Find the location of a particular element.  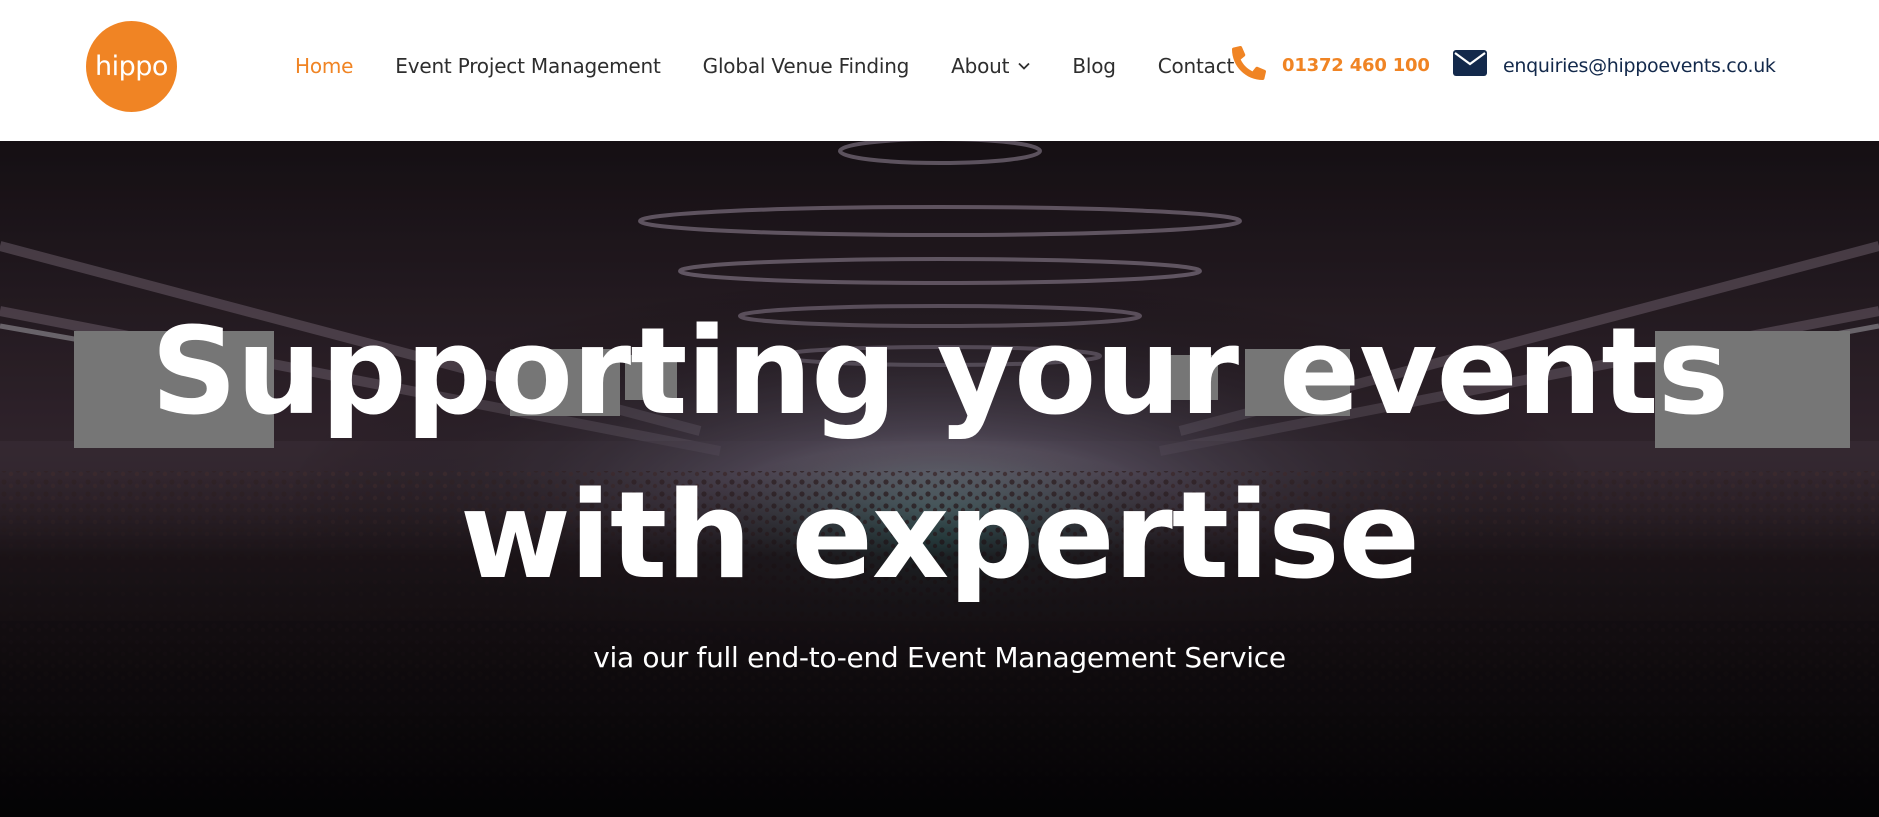

chevron-down-icon is located at coordinates (1024, 66).